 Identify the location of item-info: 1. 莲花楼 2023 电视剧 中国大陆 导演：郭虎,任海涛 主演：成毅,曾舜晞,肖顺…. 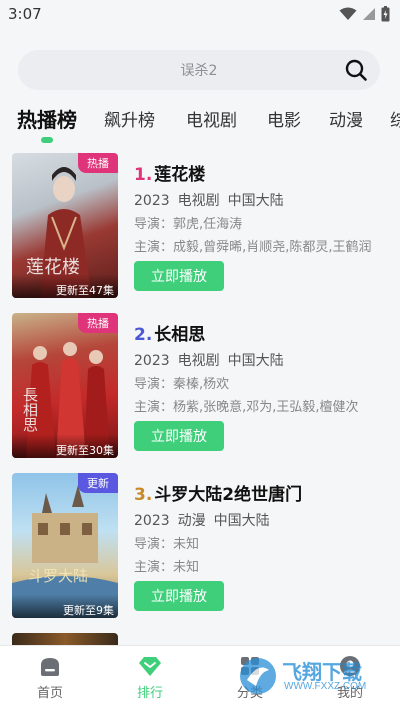
(263, 222).